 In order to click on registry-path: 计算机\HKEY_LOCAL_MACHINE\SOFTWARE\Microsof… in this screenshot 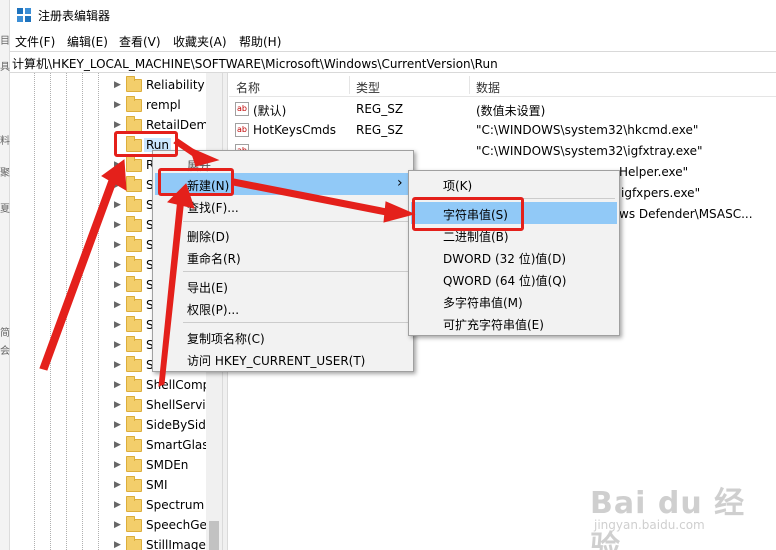, I will do `click(255, 64)`.